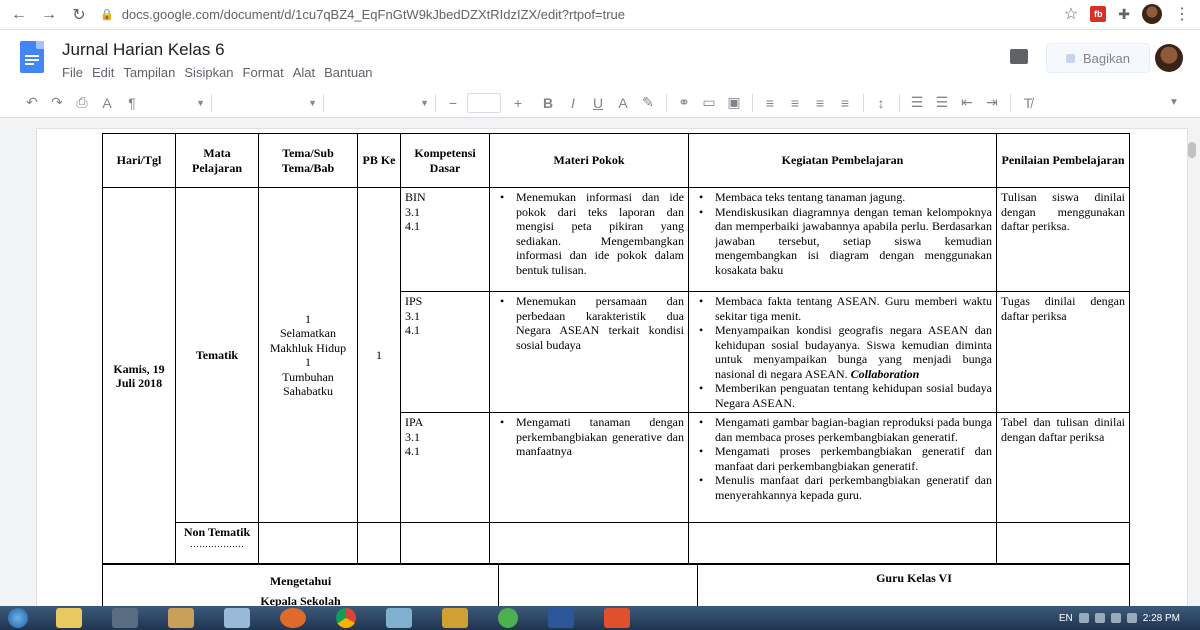 This screenshot has height=630, width=1200. What do you see at coordinates (709, 102) in the screenshot?
I see `add-comment-icon: ▭` at bounding box center [709, 102].